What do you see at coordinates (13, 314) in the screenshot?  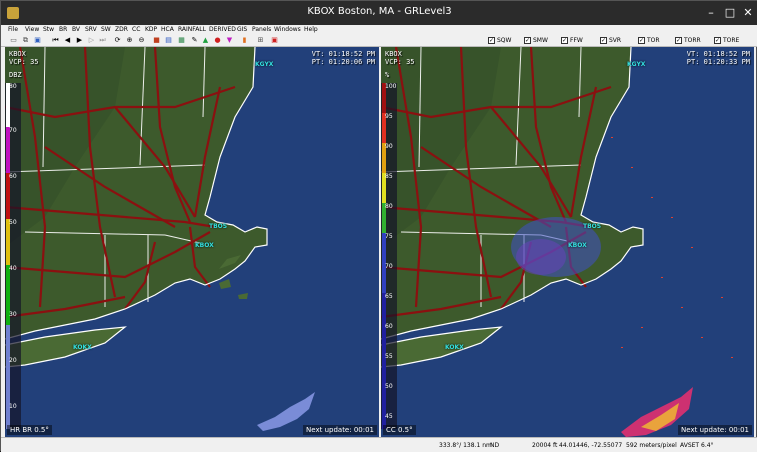 I see `legend-tick: 30` at bounding box center [13, 314].